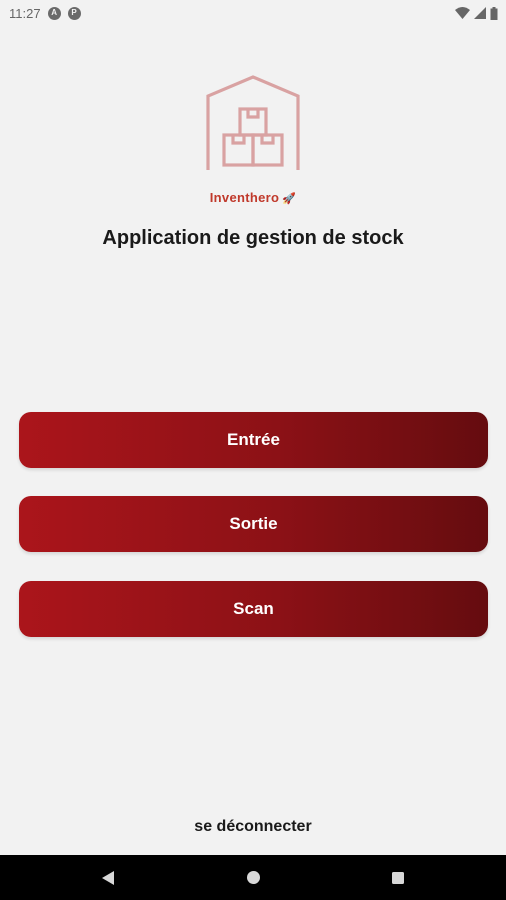 Image resolution: width=506 pixels, height=900 pixels. What do you see at coordinates (253, 122) in the screenshot?
I see `warehouse-boxes-icon` at bounding box center [253, 122].